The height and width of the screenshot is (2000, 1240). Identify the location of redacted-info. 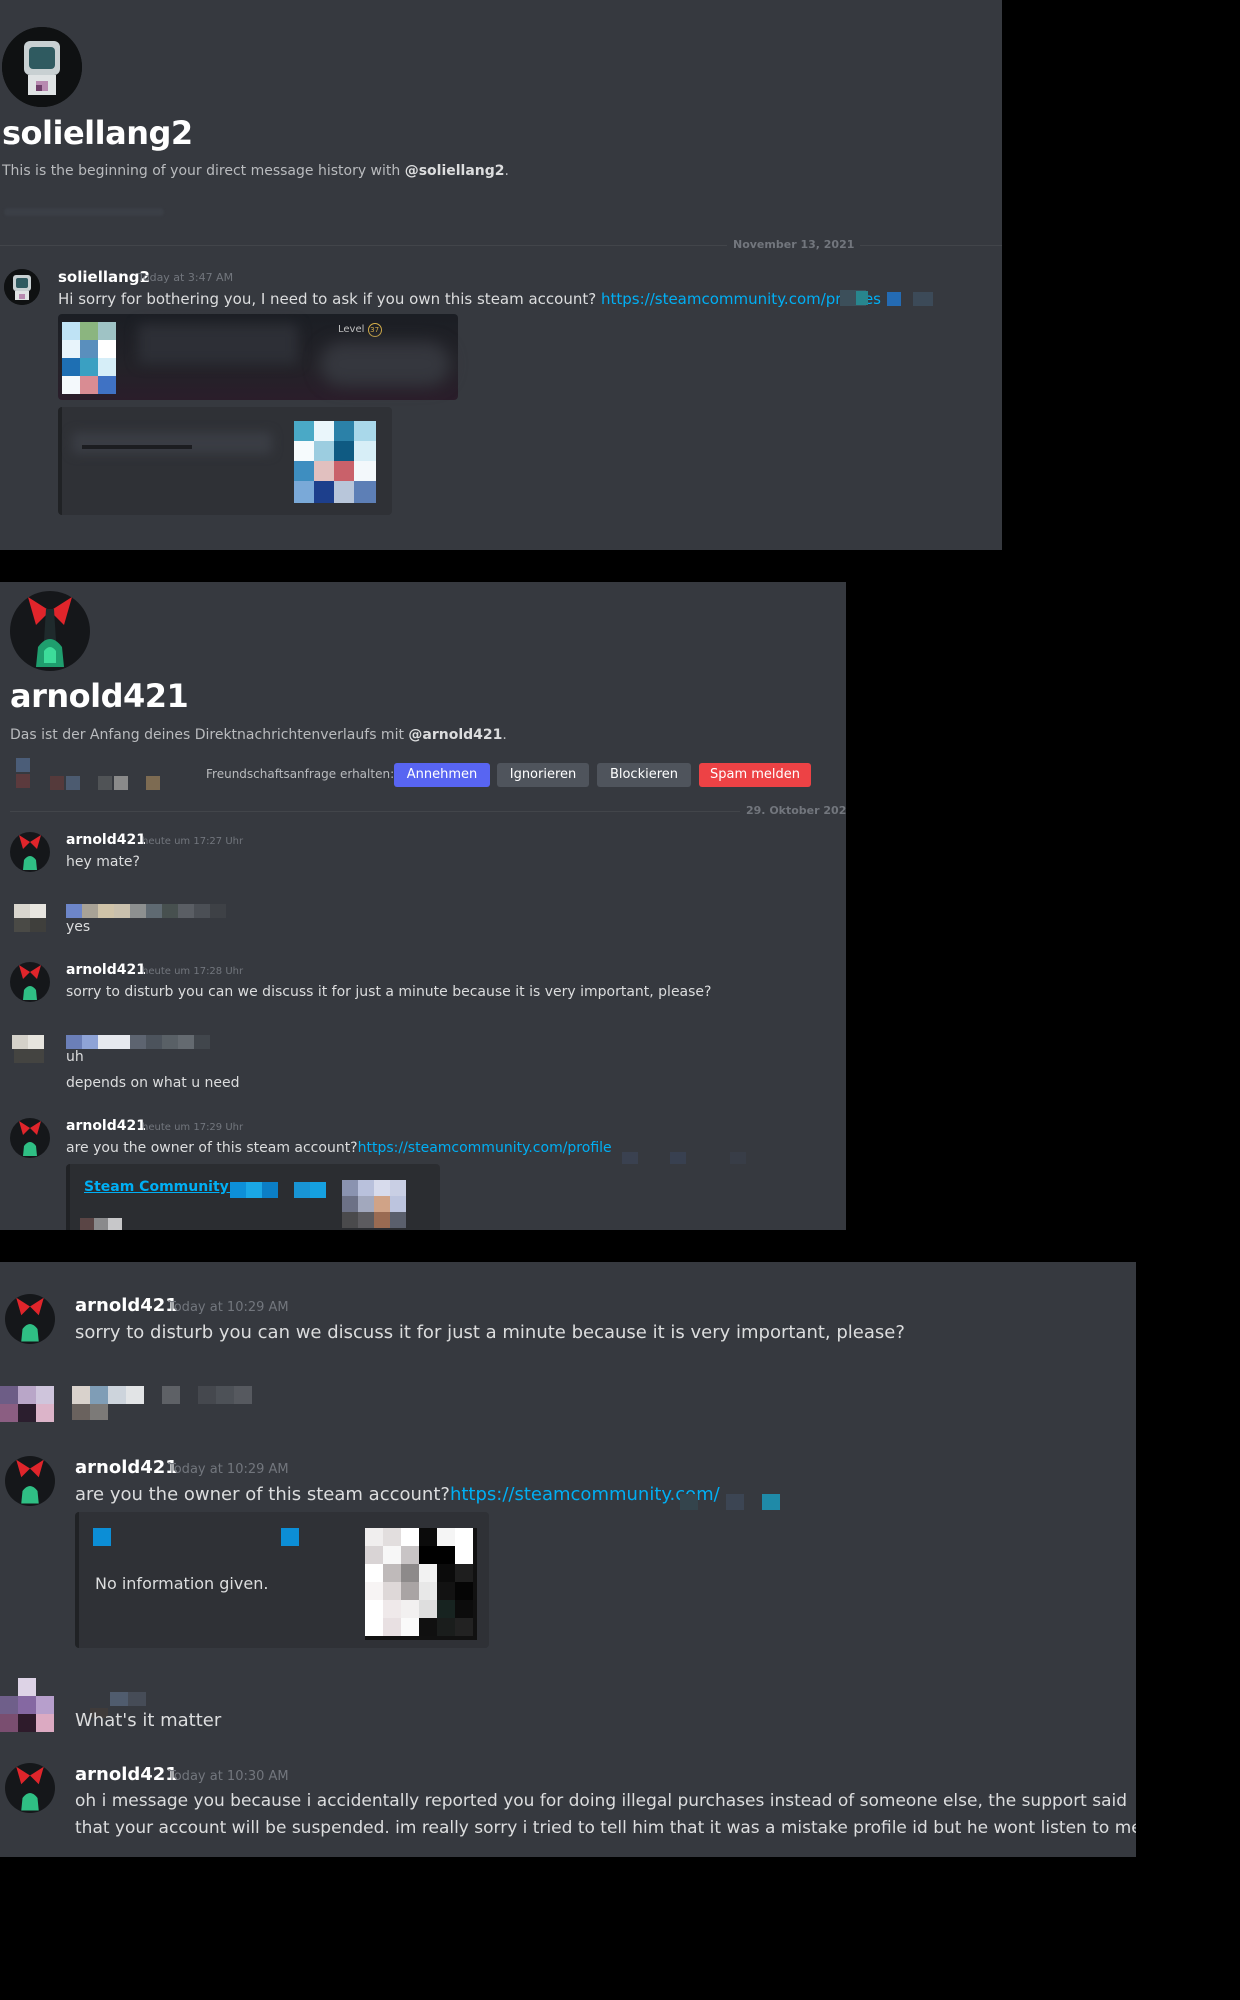
(385, 364).